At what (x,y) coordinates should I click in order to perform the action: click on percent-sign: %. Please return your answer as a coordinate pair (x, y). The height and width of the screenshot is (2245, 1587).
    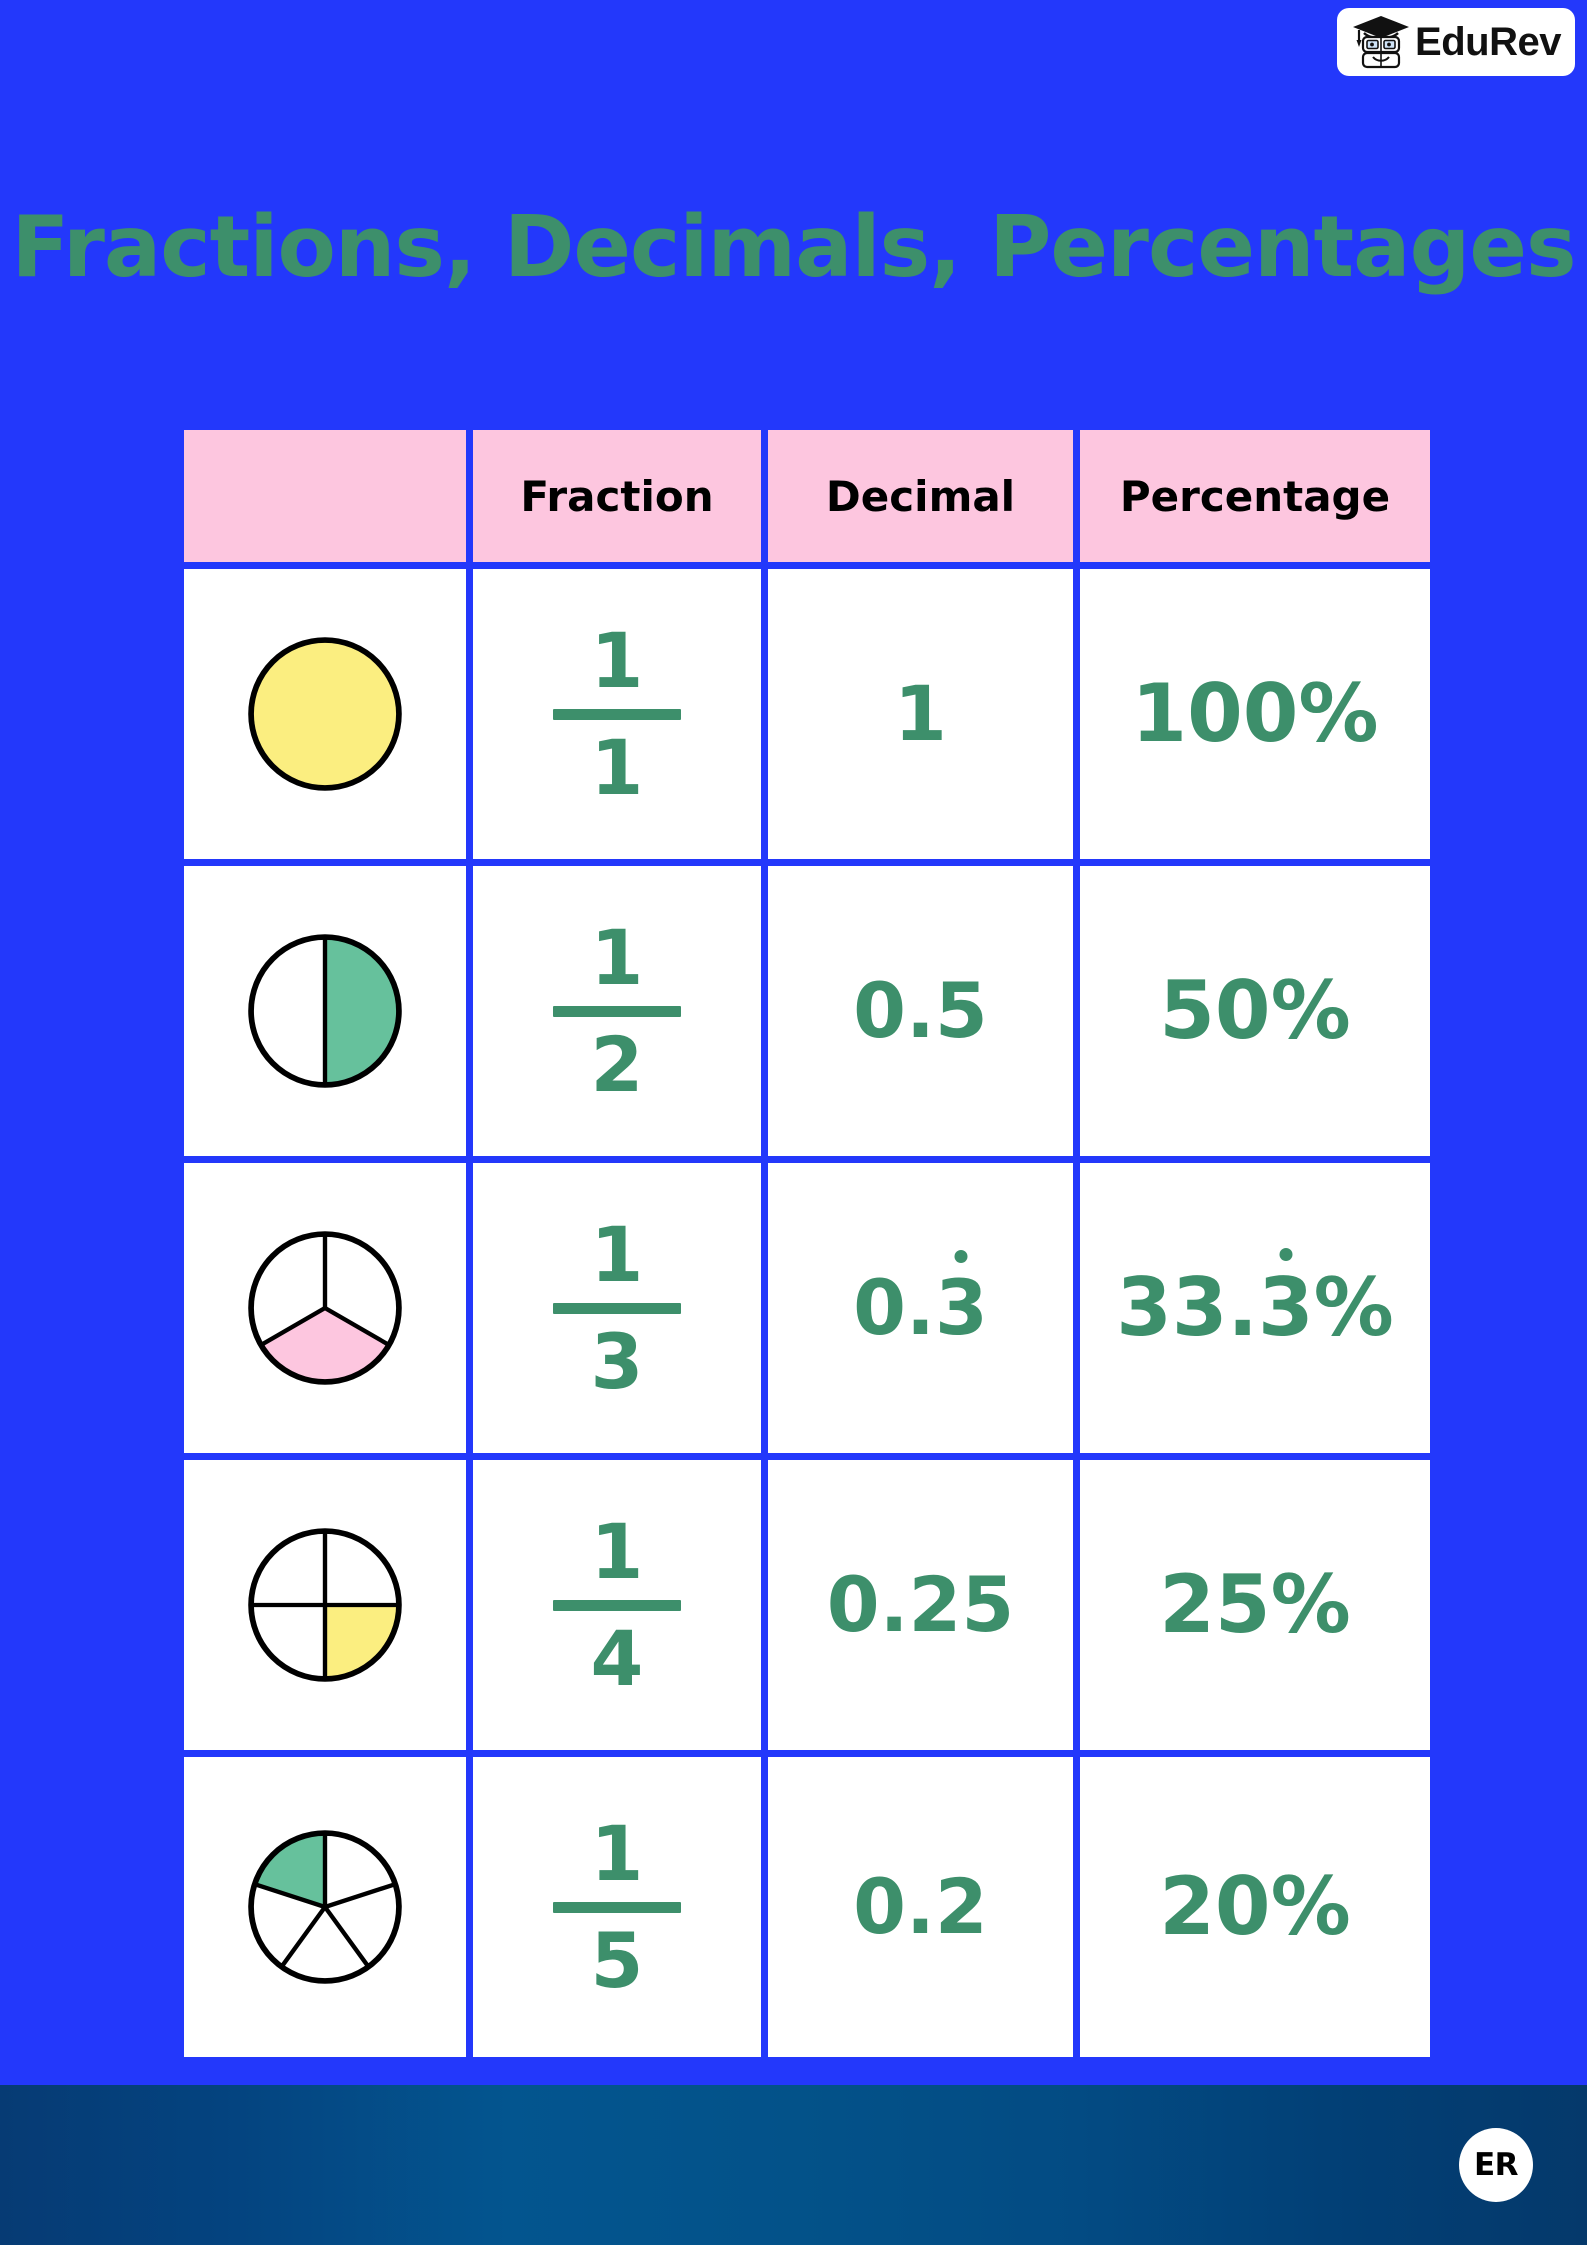
    Looking at the image, I should click on (1353, 1307).